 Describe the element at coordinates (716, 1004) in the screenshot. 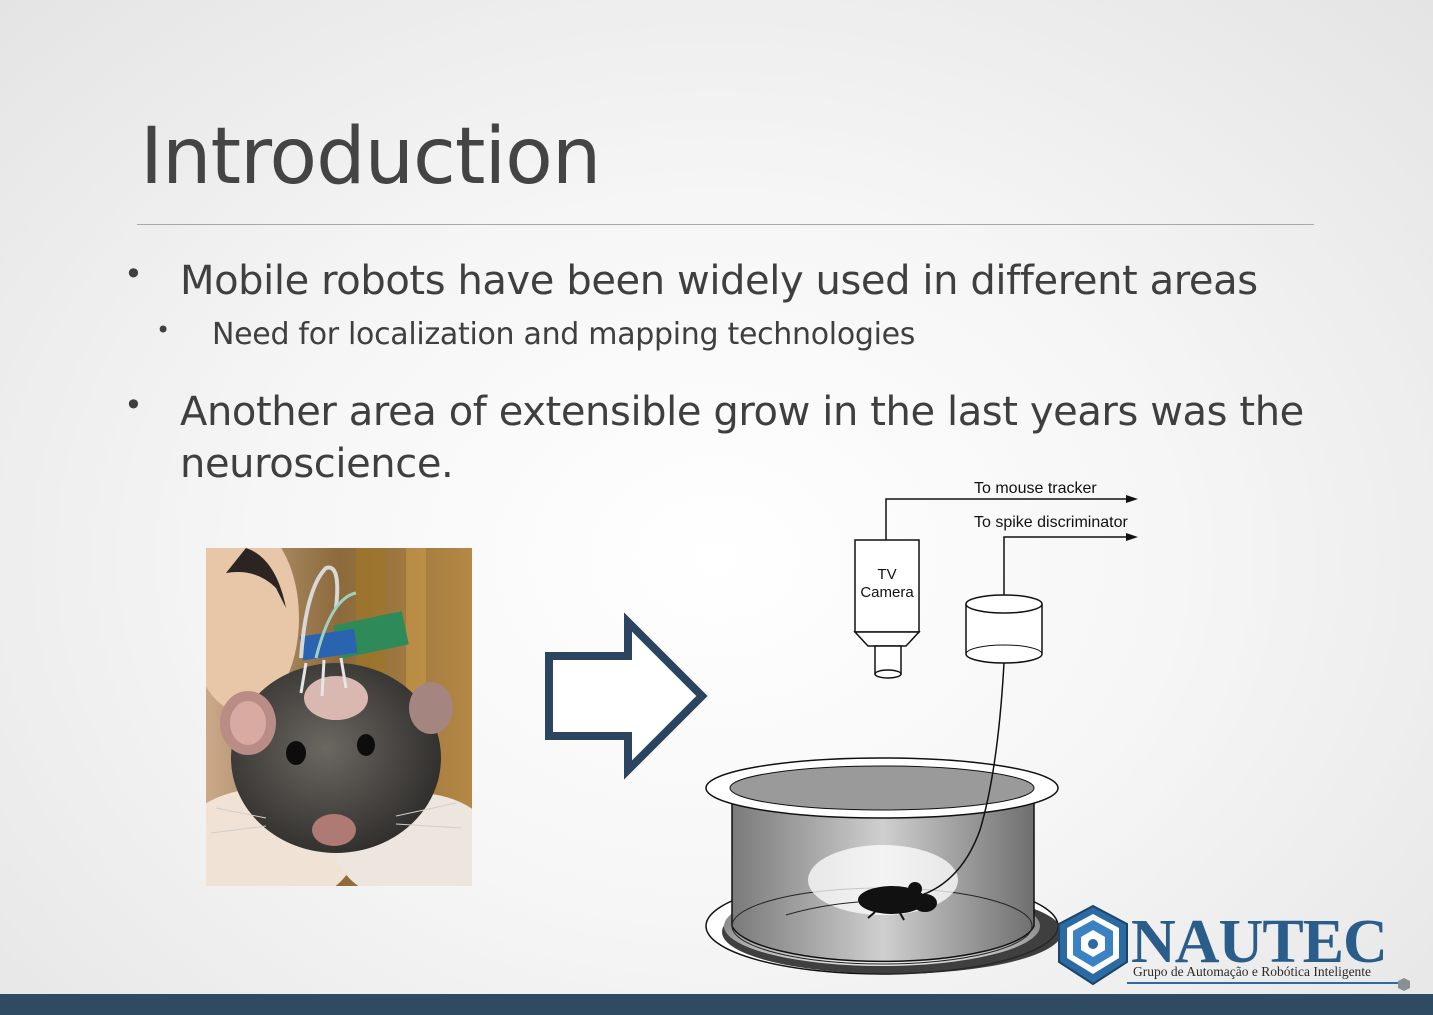

I see `footer-bar` at that location.